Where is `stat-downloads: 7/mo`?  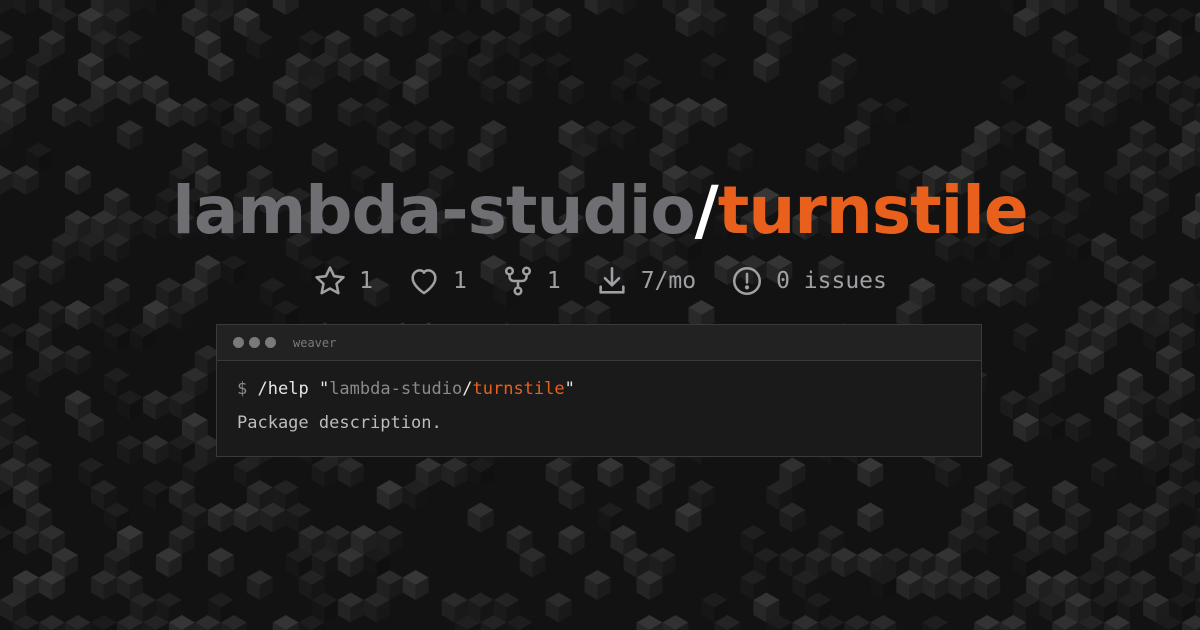 stat-downloads: 7/mo is located at coordinates (645, 281).